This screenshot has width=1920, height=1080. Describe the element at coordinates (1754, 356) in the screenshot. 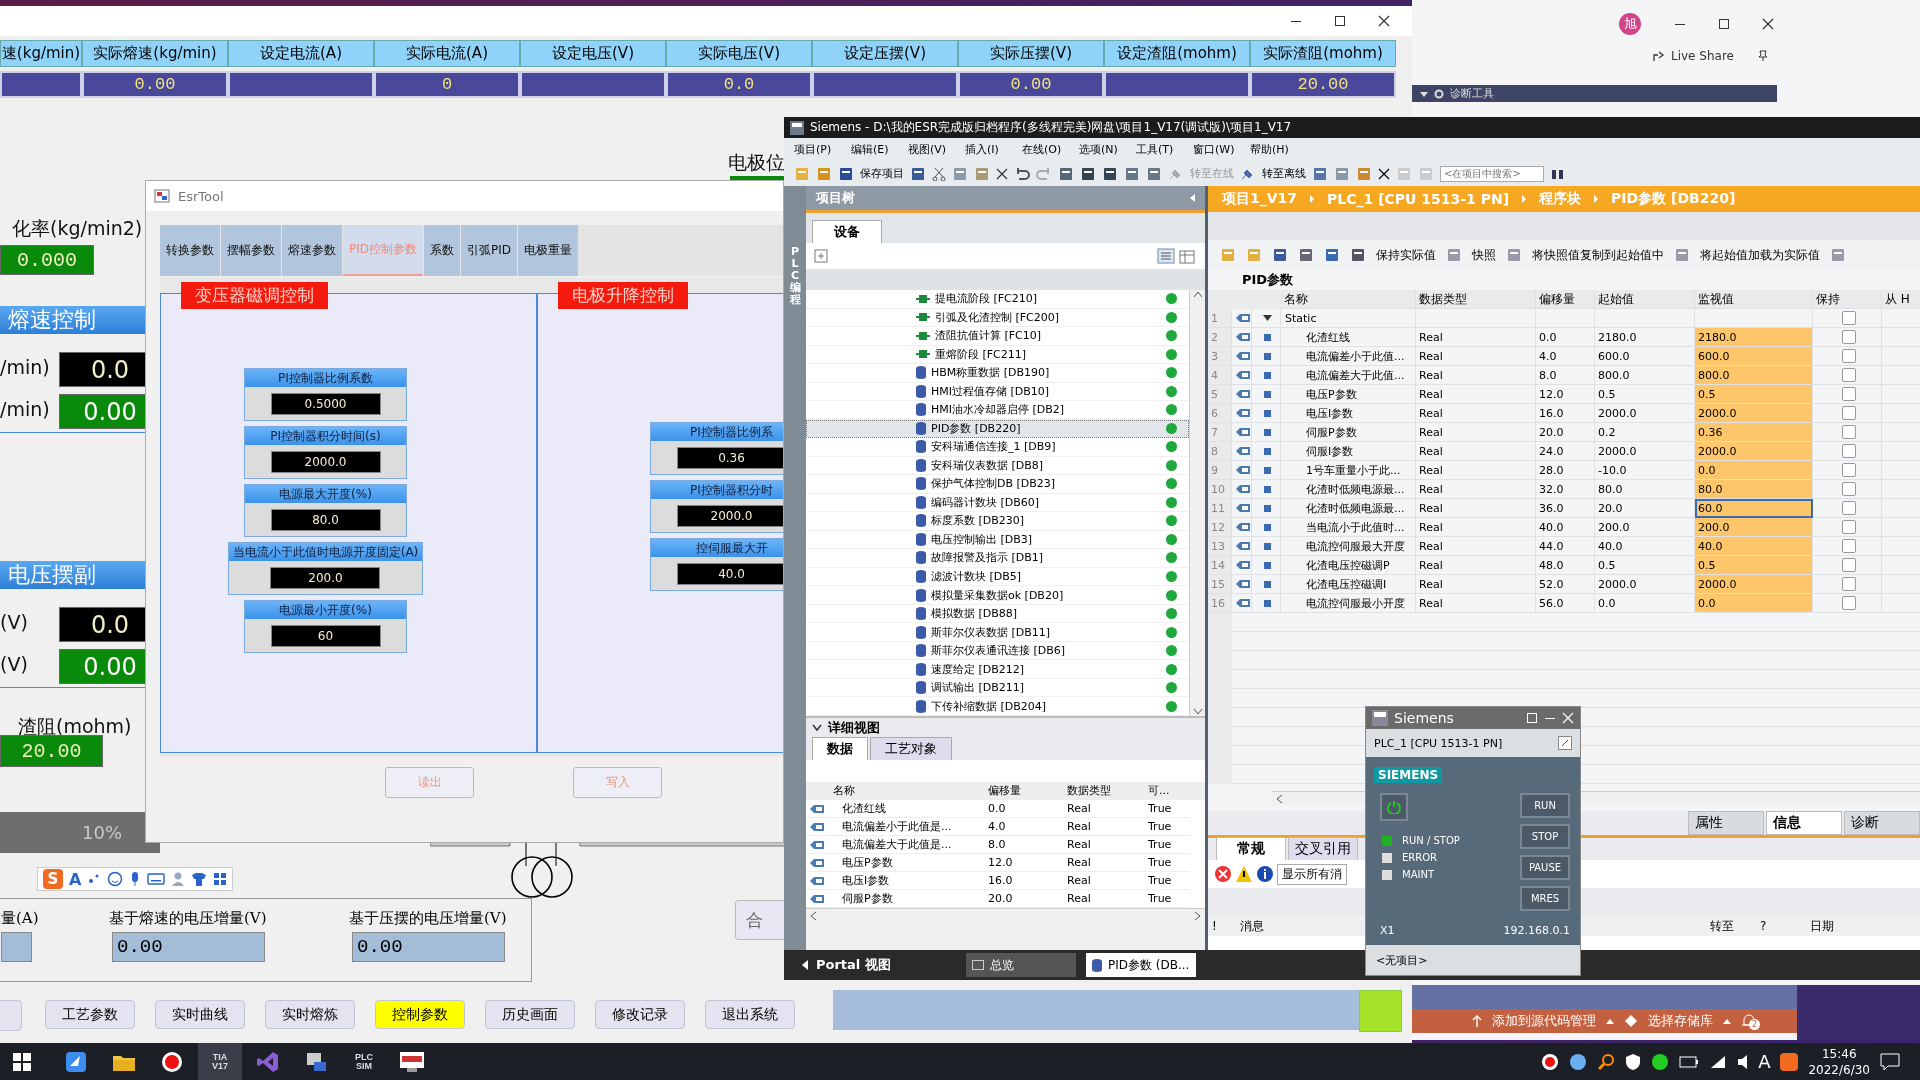

I see `monitor-cell: 600.0` at that location.